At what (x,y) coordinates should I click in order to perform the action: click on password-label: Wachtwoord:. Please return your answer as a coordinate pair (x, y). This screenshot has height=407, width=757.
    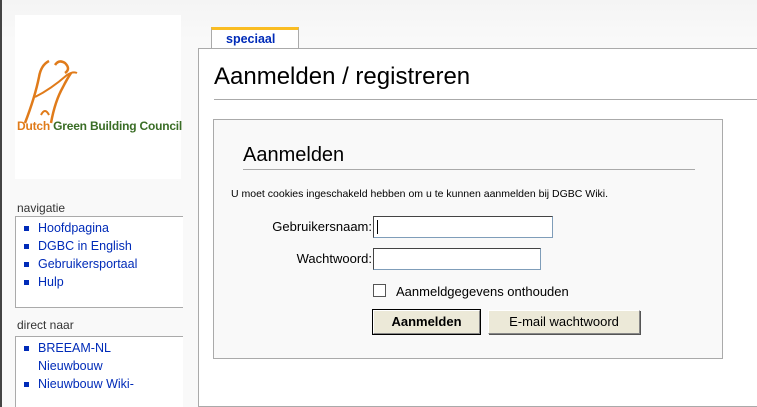
    Looking at the image, I should click on (334, 258).